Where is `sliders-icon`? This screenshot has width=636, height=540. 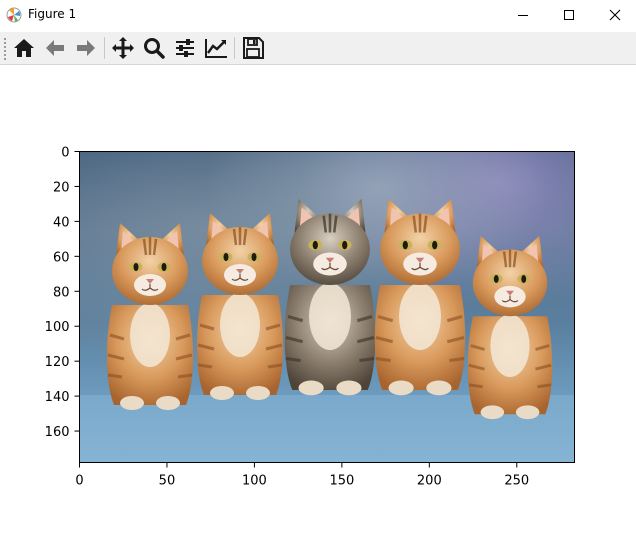 sliders-icon is located at coordinates (185, 48).